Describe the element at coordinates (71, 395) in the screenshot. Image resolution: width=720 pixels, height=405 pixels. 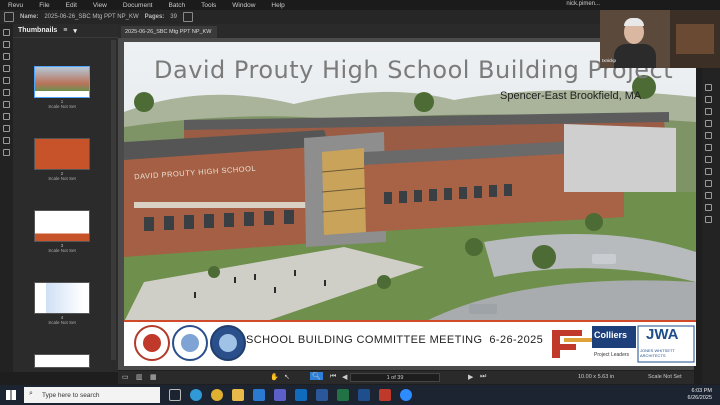
I see `search-placeholder: Type here to search` at that location.